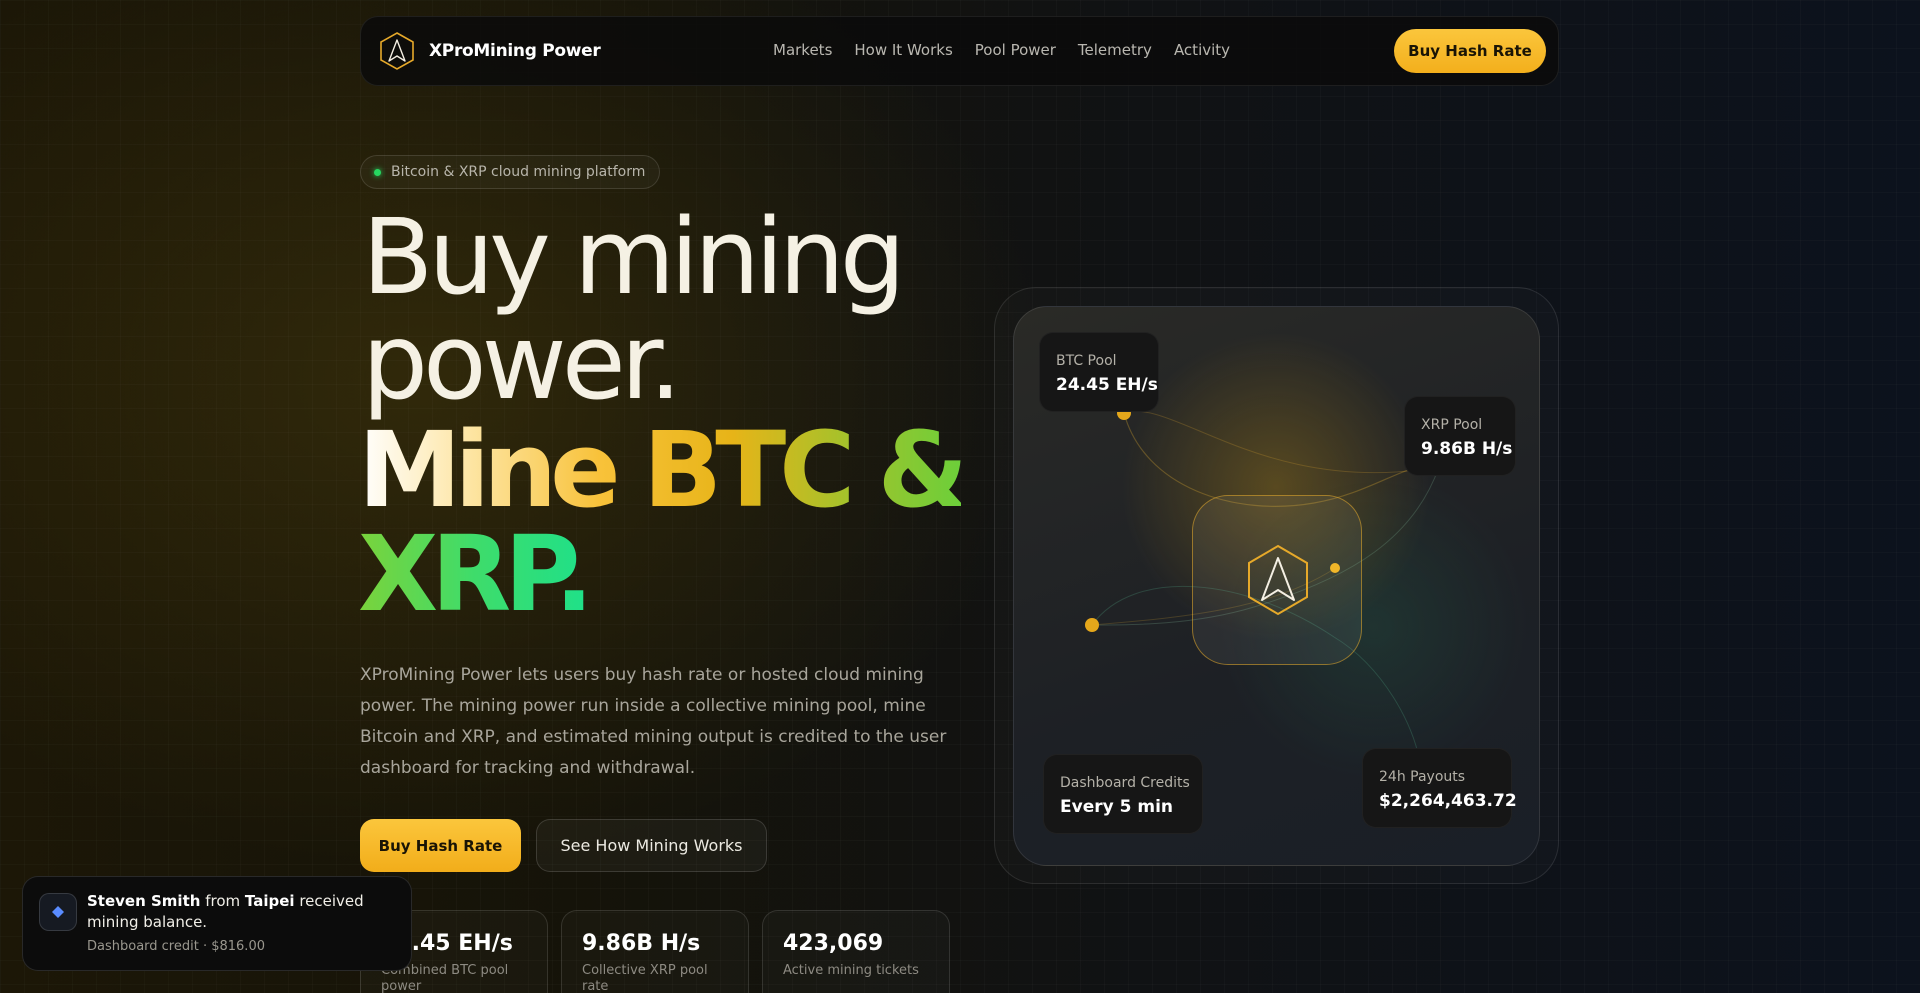 This screenshot has height=993, width=1920. I want to click on badge-label: Bitcoin & XRP cloud mining platform, so click(518, 172).